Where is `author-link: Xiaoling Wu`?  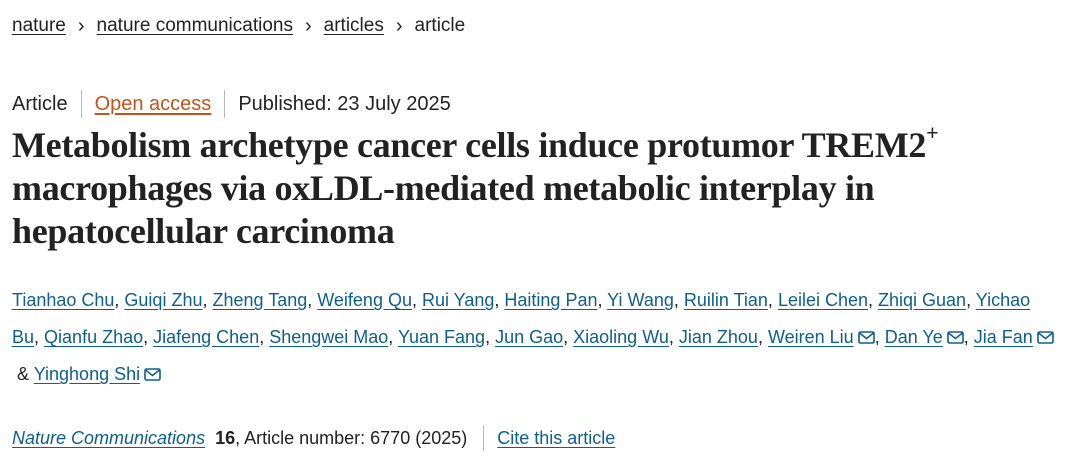
author-link: Xiaoling Wu is located at coordinates (621, 337).